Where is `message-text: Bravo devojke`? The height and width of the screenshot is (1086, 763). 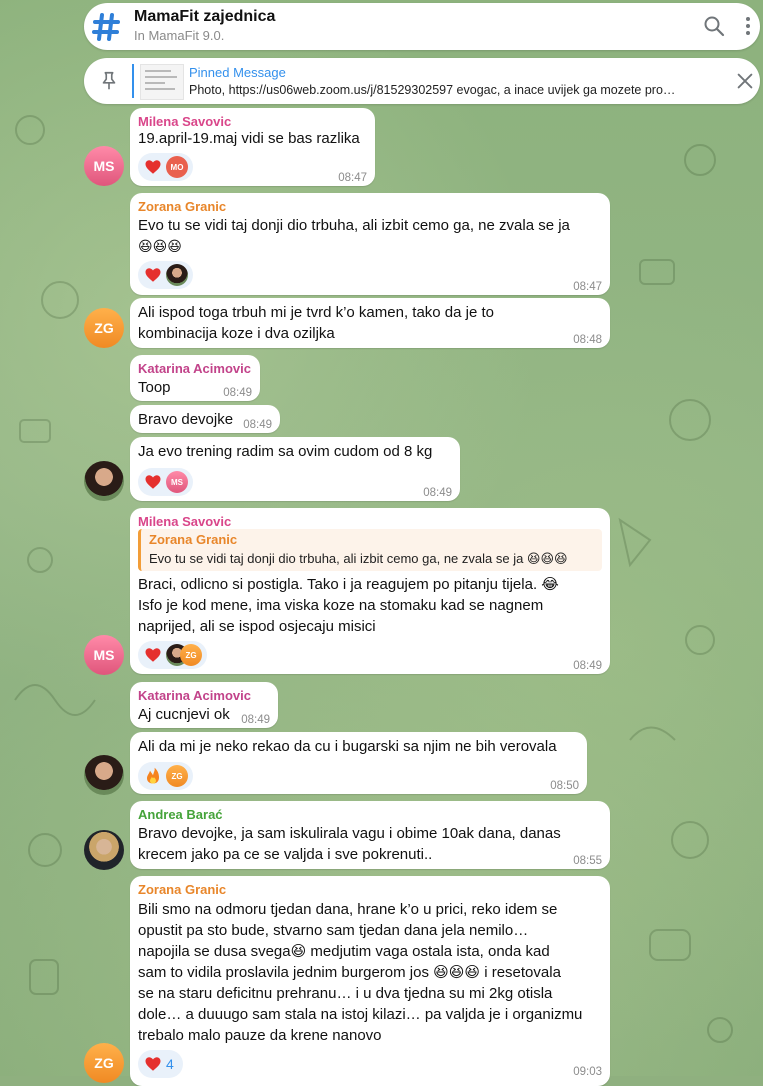
message-text: Bravo devojke is located at coordinates (186, 419).